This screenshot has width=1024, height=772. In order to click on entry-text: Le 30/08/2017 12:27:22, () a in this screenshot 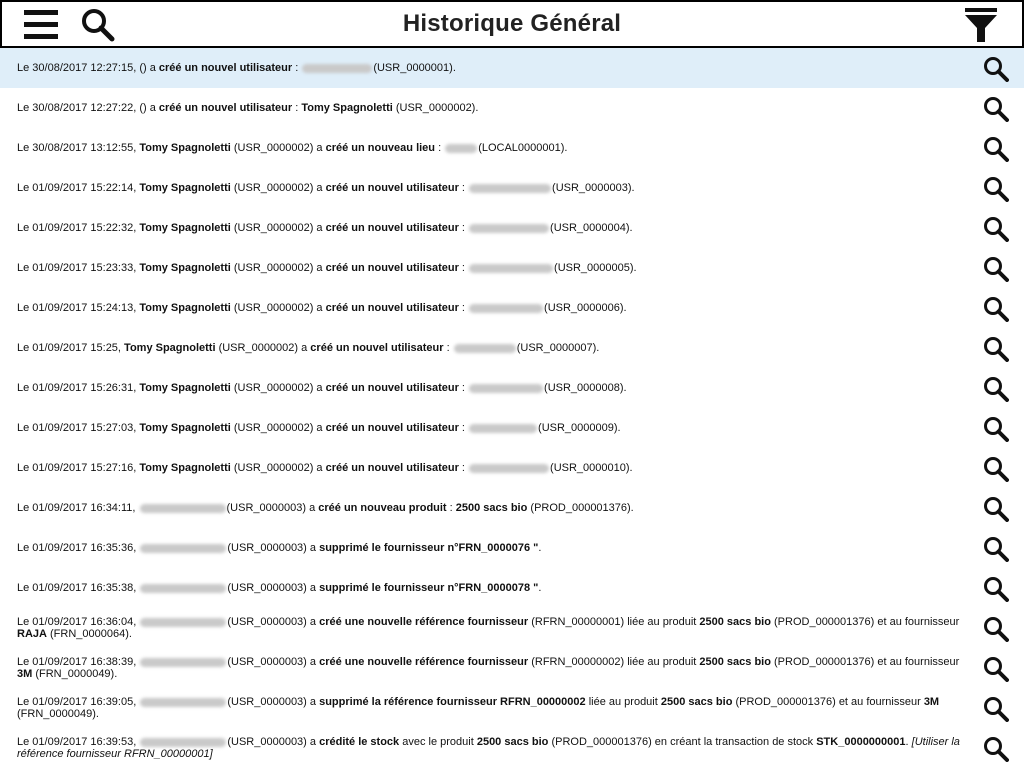, I will do `click(88, 108)`.